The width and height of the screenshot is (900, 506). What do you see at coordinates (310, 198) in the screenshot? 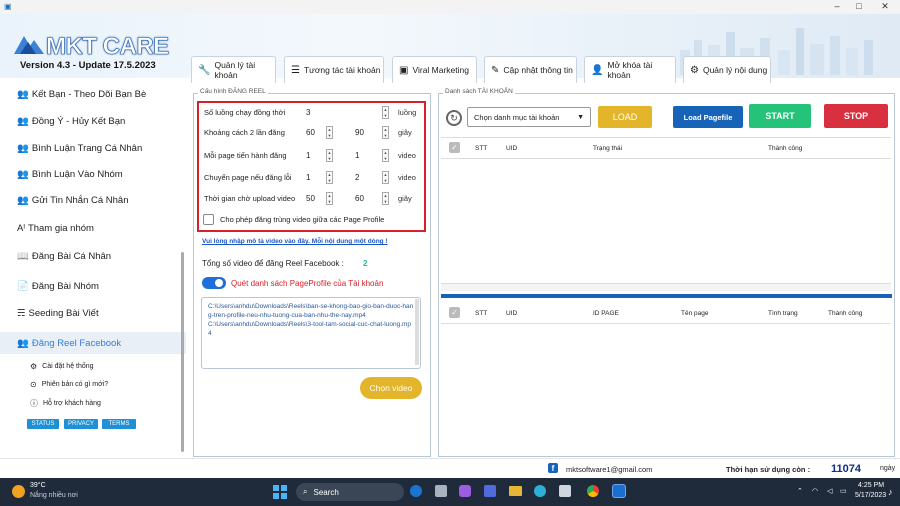
I see `upload-wait-min-input: 50` at bounding box center [310, 198].